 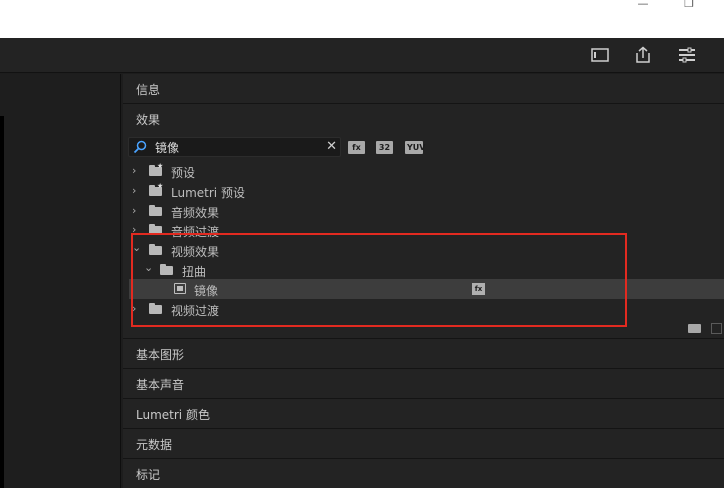 I want to click on panel-effects-header: 效果, so click(x=423, y=119).